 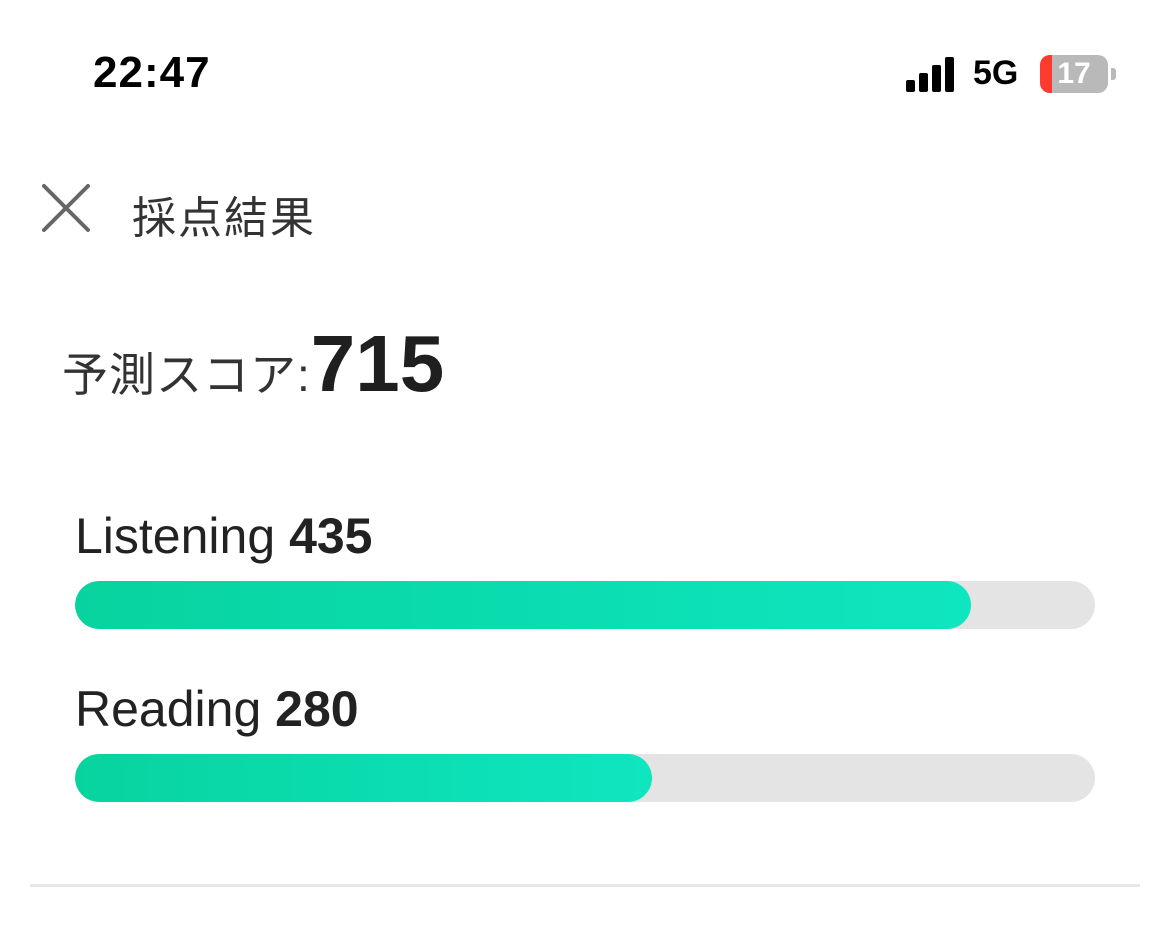 What do you see at coordinates (175, 536) in the screenshot?
I see `listening-label: Listening` at bounding box center [175, 536].